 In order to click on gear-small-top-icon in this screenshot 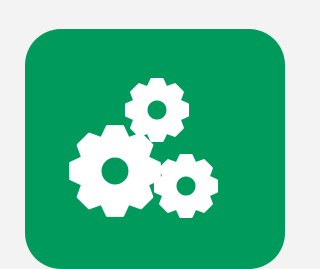, I will do `click(157, 110)`.